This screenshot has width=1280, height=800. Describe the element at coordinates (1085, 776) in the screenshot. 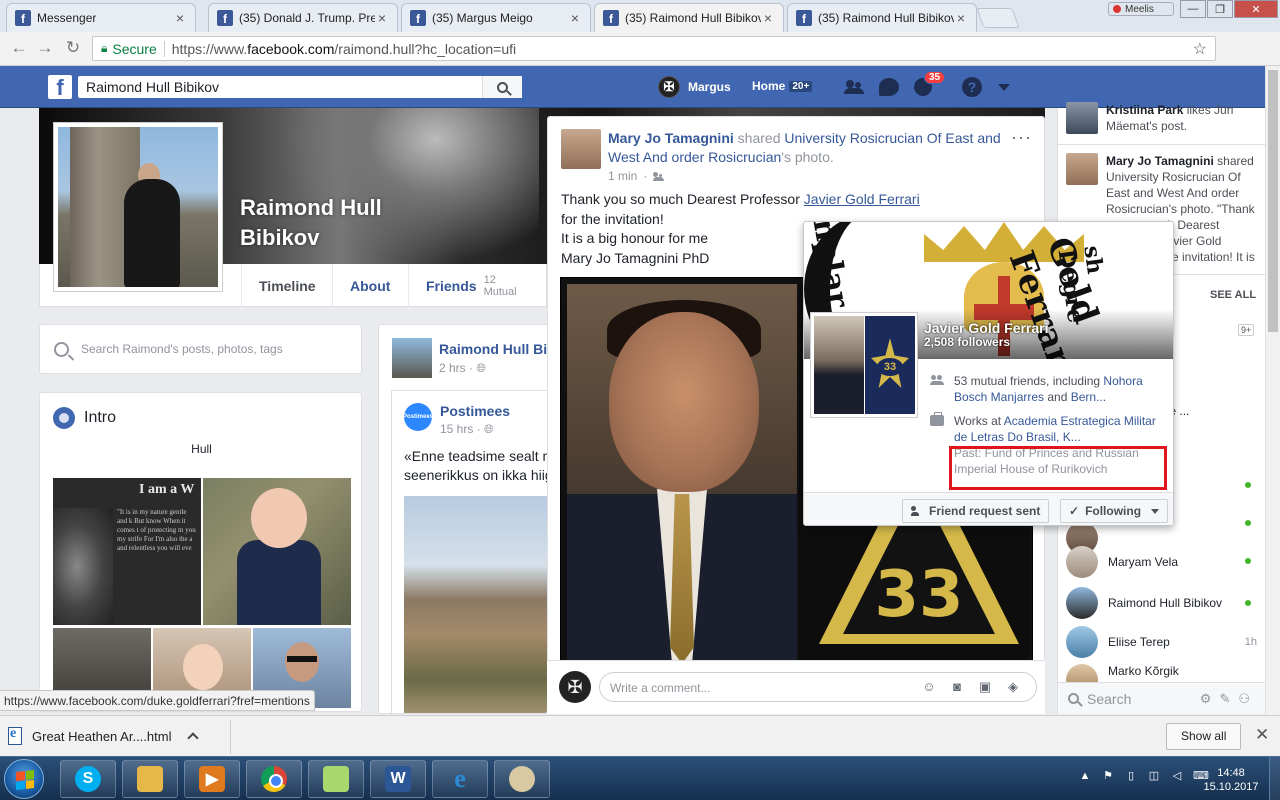

I see `show-hidden-icons-icon: ▲` at that location.